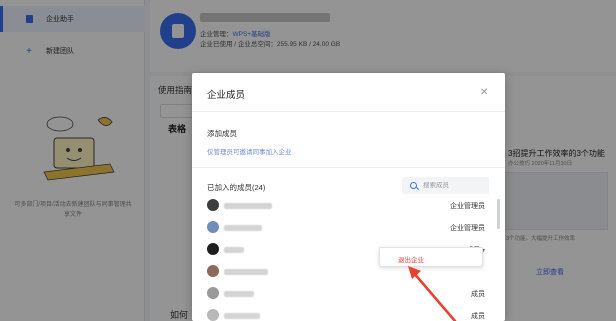 The width and height of the screenshot is (616, 321). Describe the element at coordinates (411, 259) in the screenshot. I see `leave-enterprise-option: 退出企业` at that location.